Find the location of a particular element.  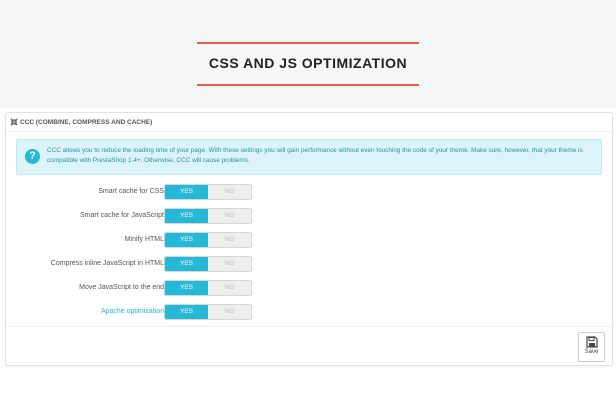

compress-inline-js-toggle: YES NO is located at coordinates (208, 264).